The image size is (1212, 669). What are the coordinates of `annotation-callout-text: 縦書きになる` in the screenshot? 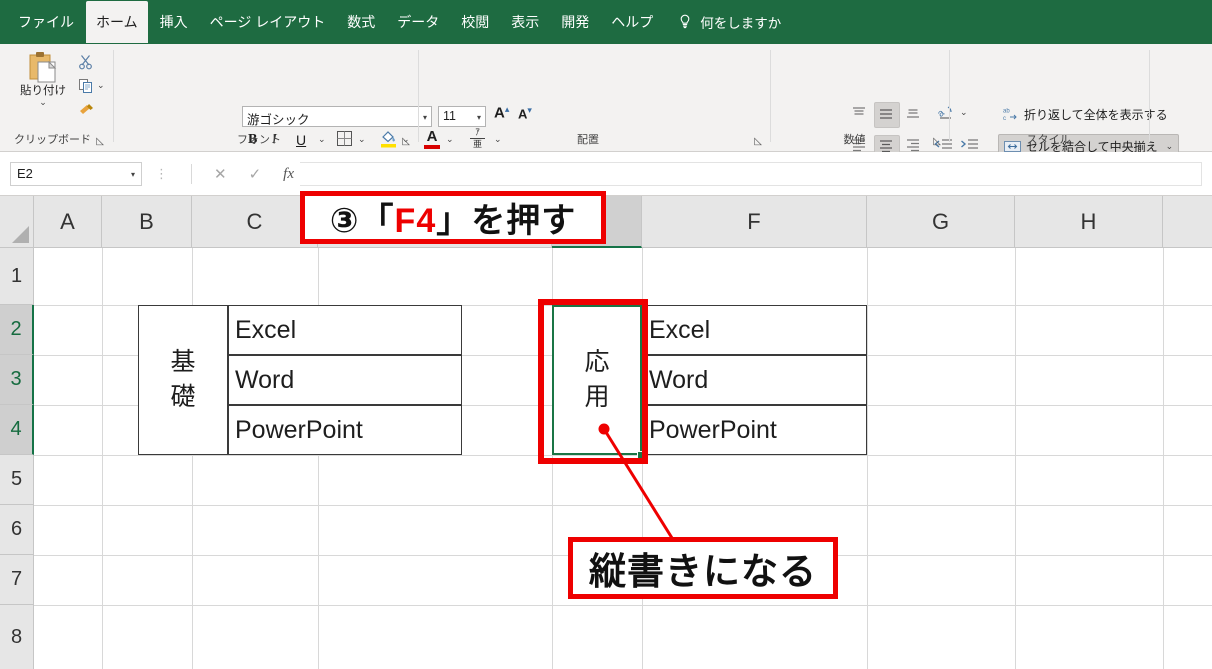 It's located at (703, 571).